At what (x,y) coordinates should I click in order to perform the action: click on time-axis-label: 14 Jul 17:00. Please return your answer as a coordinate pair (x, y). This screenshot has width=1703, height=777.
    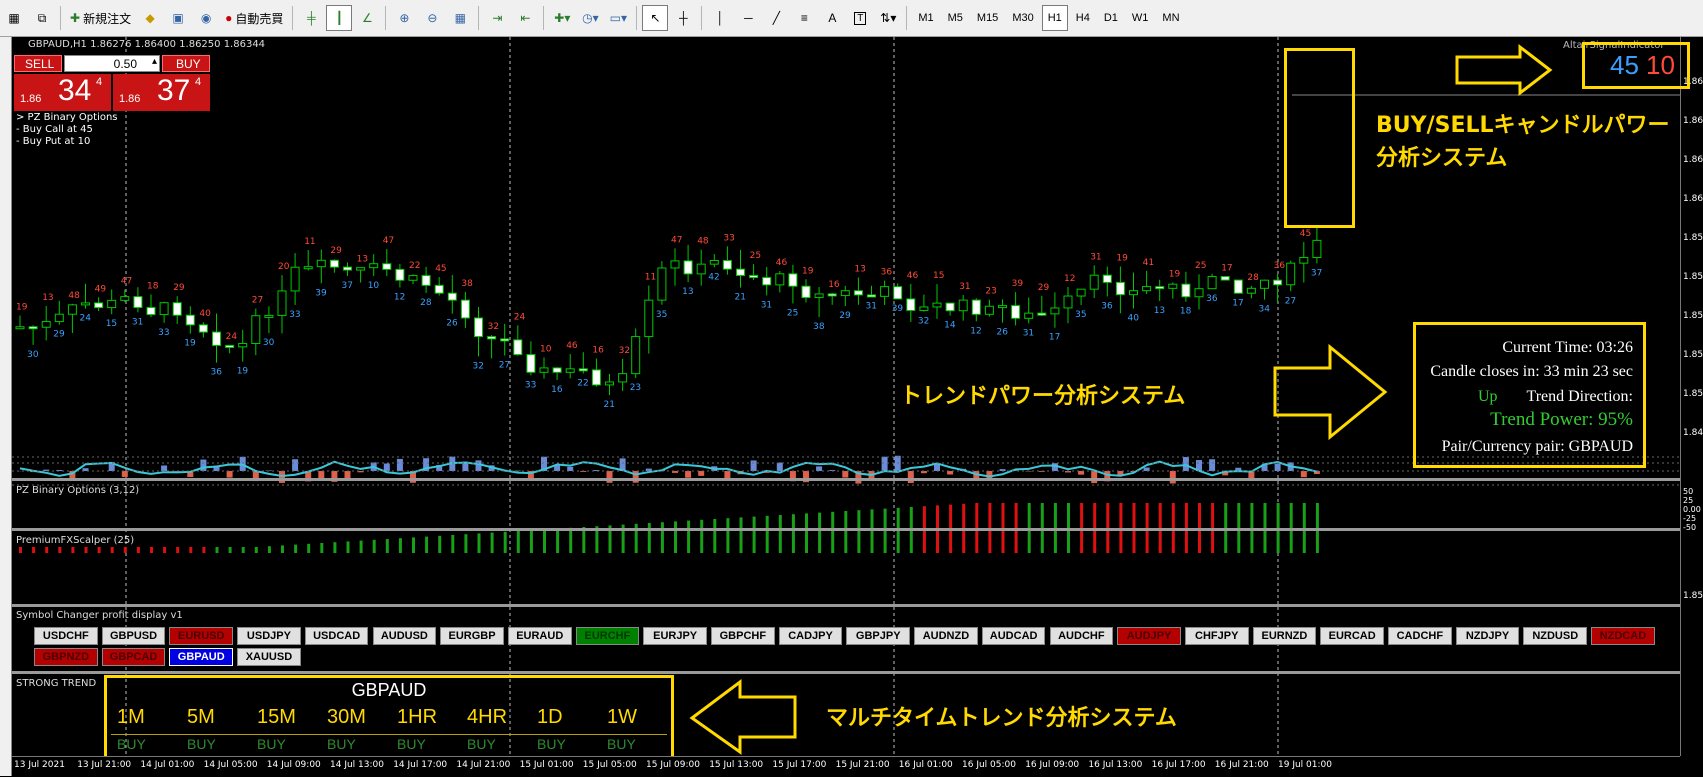
    Looking at the image, I should click on (420, 765).